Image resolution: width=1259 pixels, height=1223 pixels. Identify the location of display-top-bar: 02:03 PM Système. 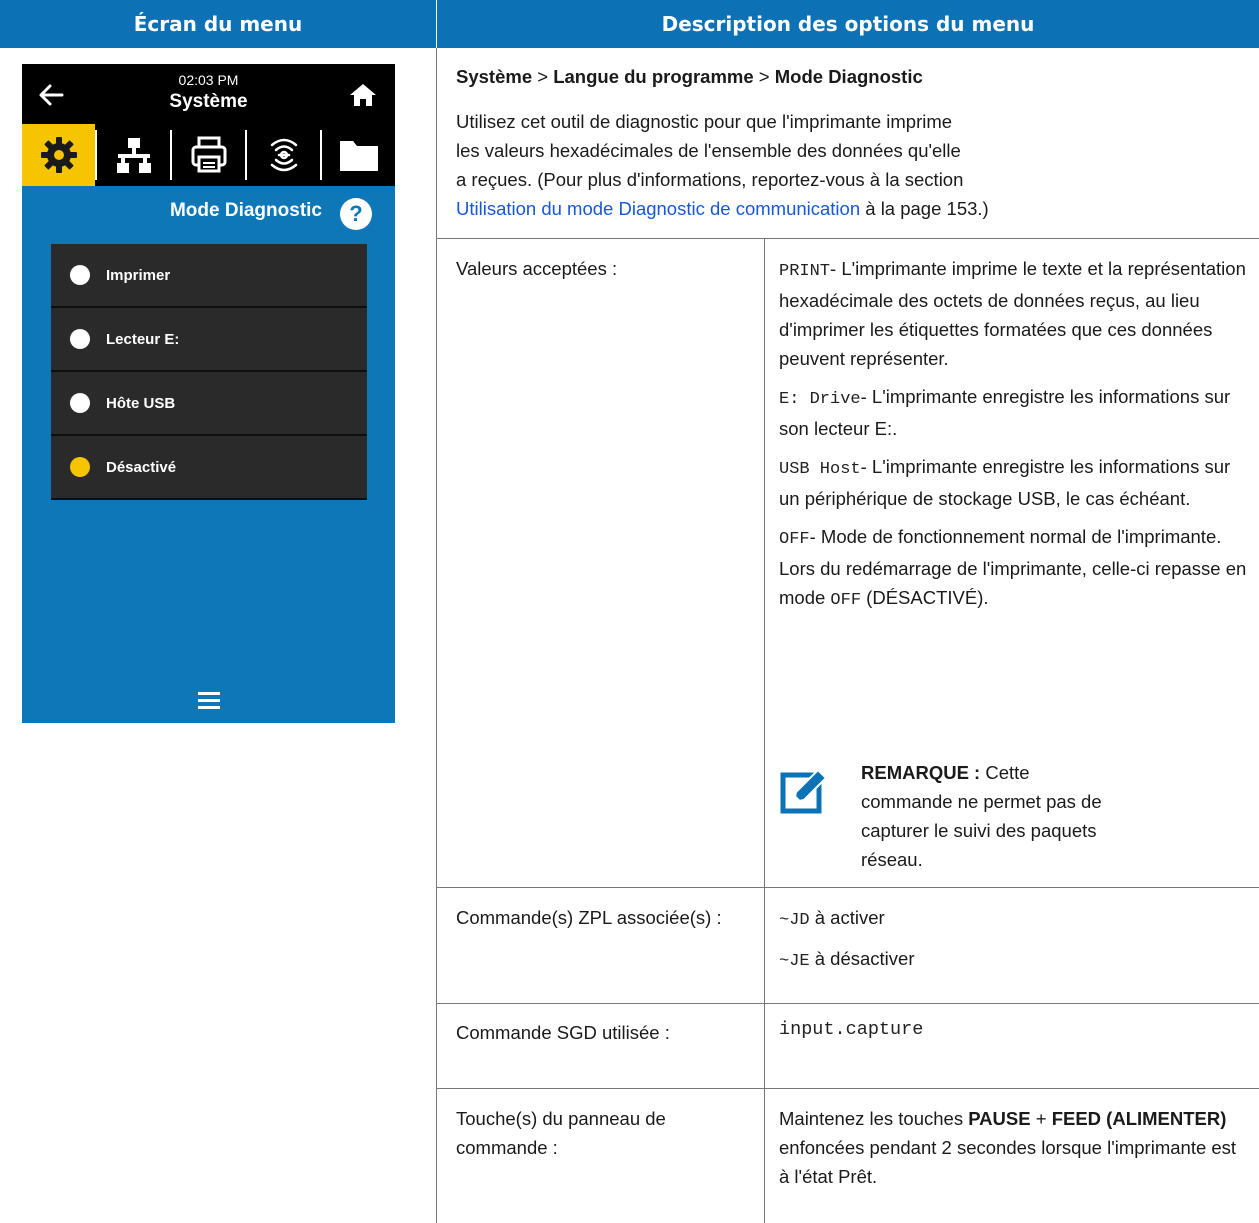
(208, 94).